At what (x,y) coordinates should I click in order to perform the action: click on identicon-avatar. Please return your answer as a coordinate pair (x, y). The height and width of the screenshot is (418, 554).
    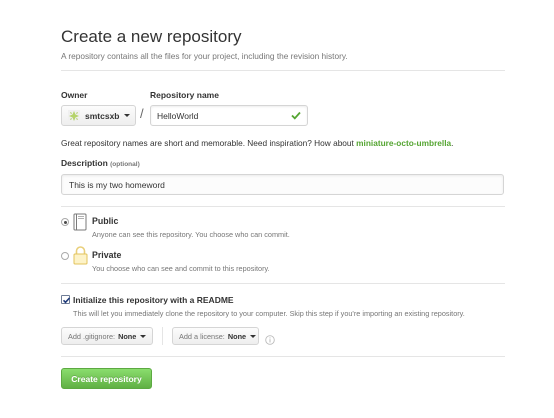
    Looking at the image, I should click on (74, 115).